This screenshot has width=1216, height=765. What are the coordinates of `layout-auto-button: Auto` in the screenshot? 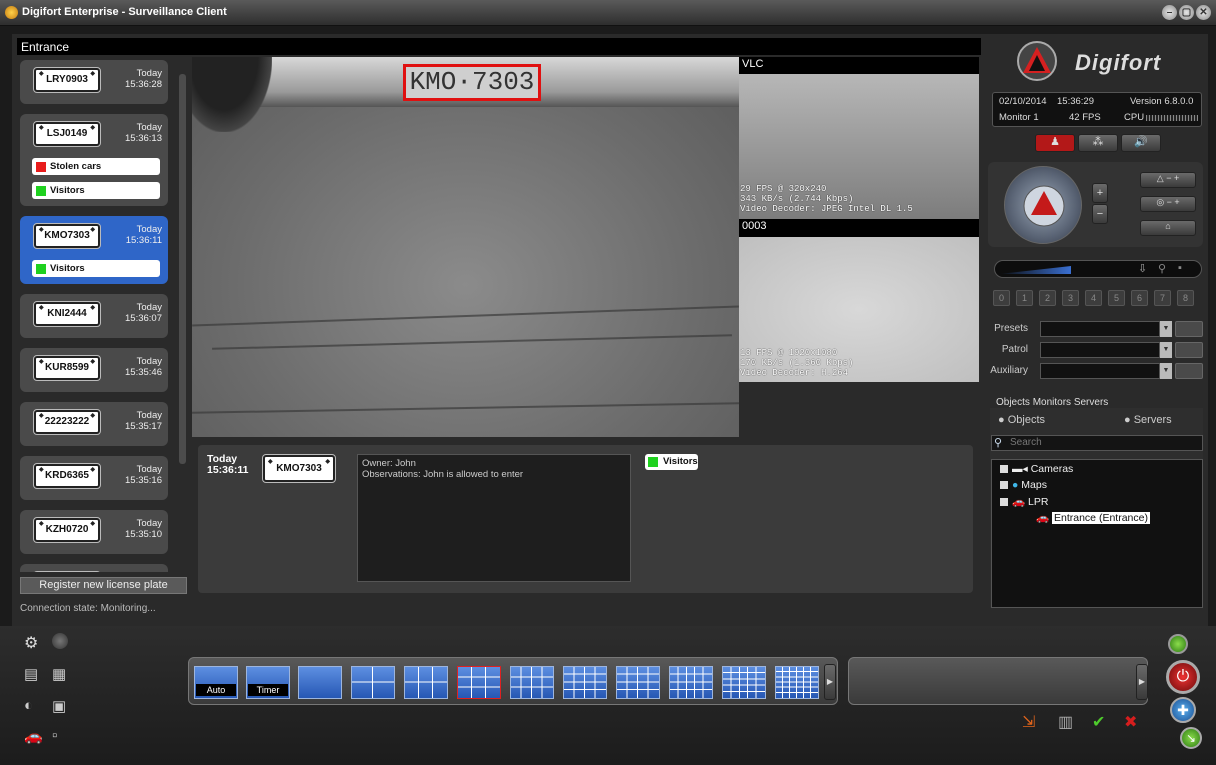 It's located at (216, 682).